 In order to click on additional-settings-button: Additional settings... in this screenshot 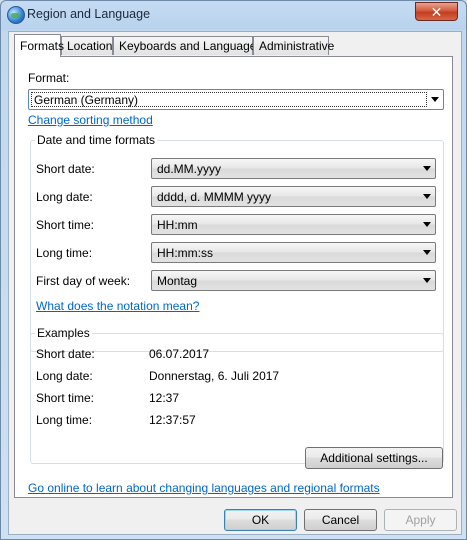, I will do `click(374, 458)`.